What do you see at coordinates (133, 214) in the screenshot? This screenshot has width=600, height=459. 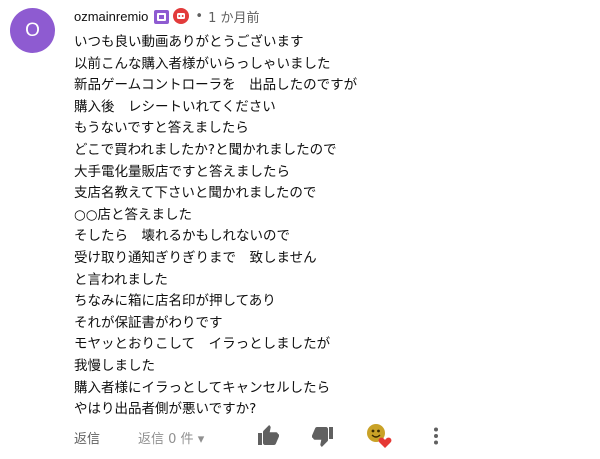 I see `comment-line: ○○店と答えました` at bounding box center [133, 214].